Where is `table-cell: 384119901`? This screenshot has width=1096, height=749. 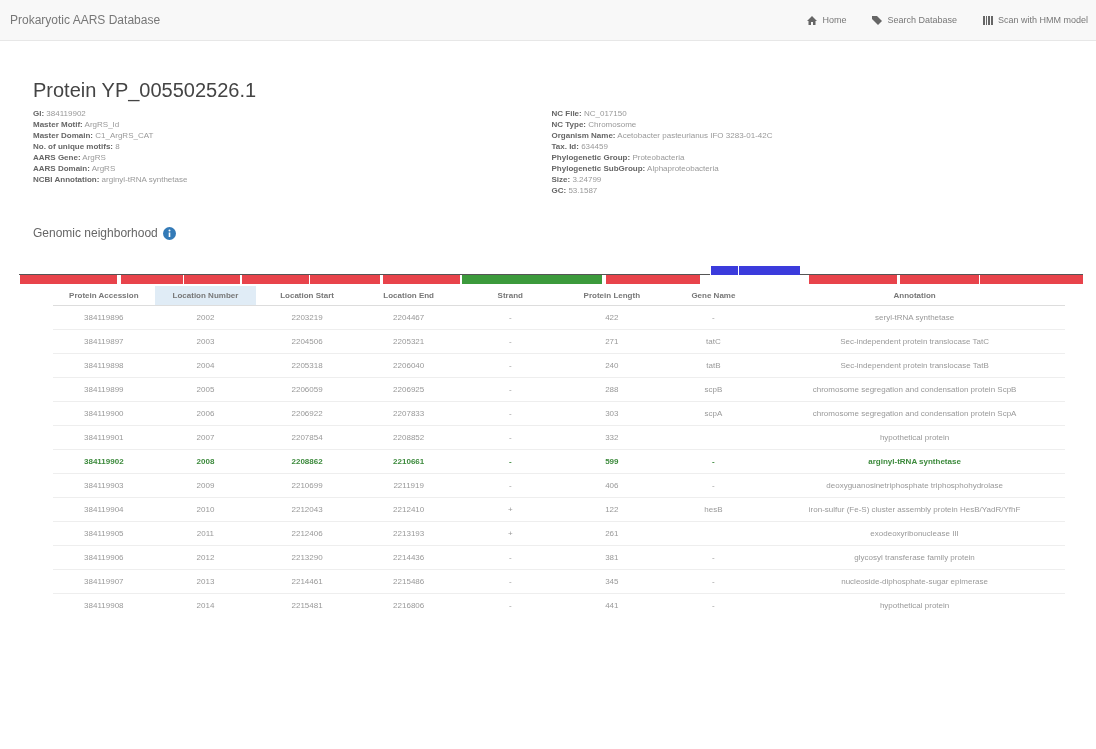 table-cell: 384119901 is located at coordinates (104, 437).